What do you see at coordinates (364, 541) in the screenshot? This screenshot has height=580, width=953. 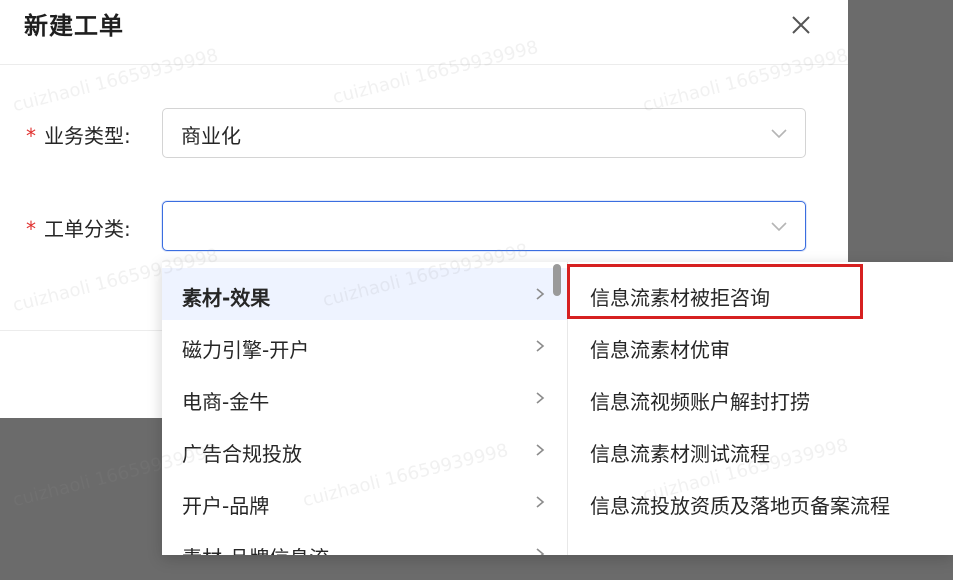 I see `cascader-option: 素材-品牌信息流` at bounding box center [364, 541].